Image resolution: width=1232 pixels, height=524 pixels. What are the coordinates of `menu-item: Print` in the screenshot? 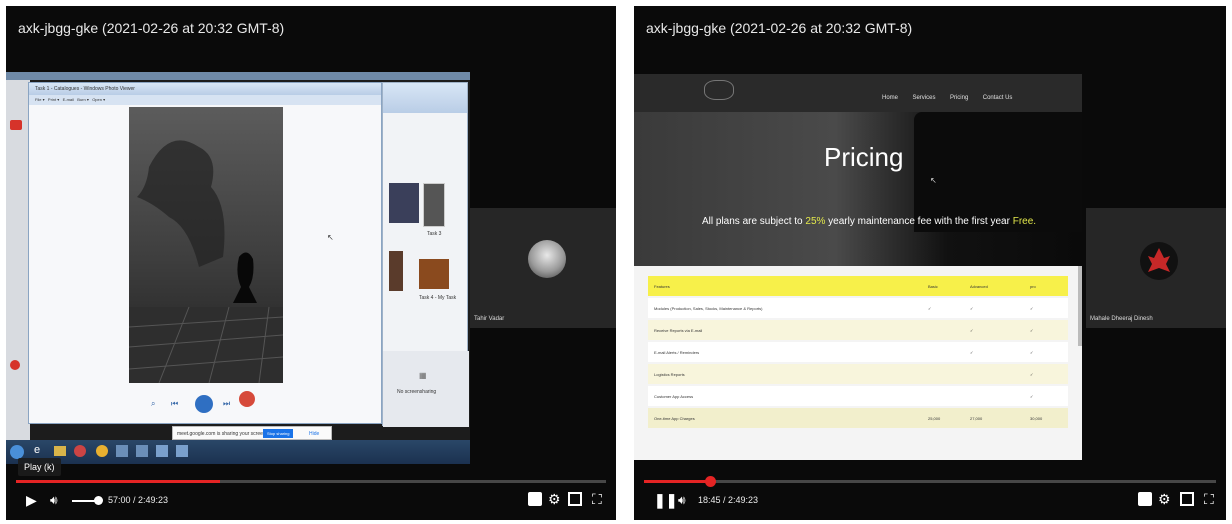 It's located at (52, 99).